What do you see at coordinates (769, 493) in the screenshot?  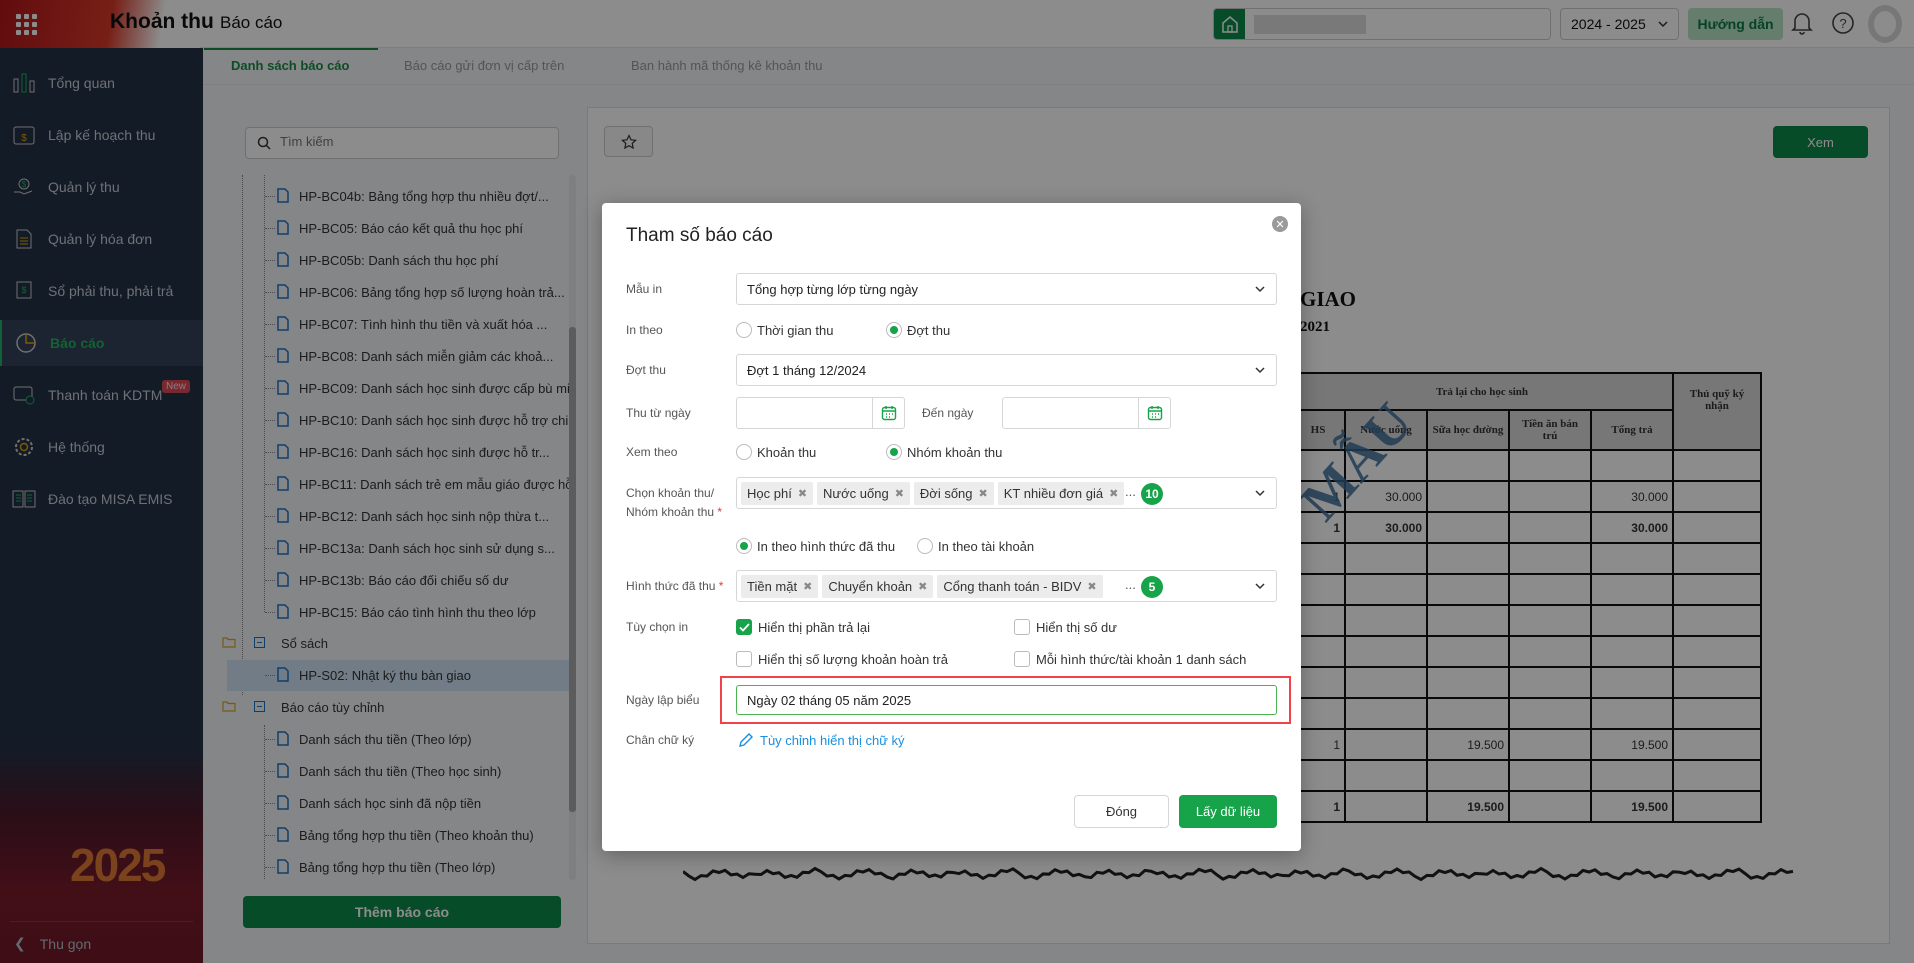 I see `tag-label: Học phí` at bounding box center [769, 493].